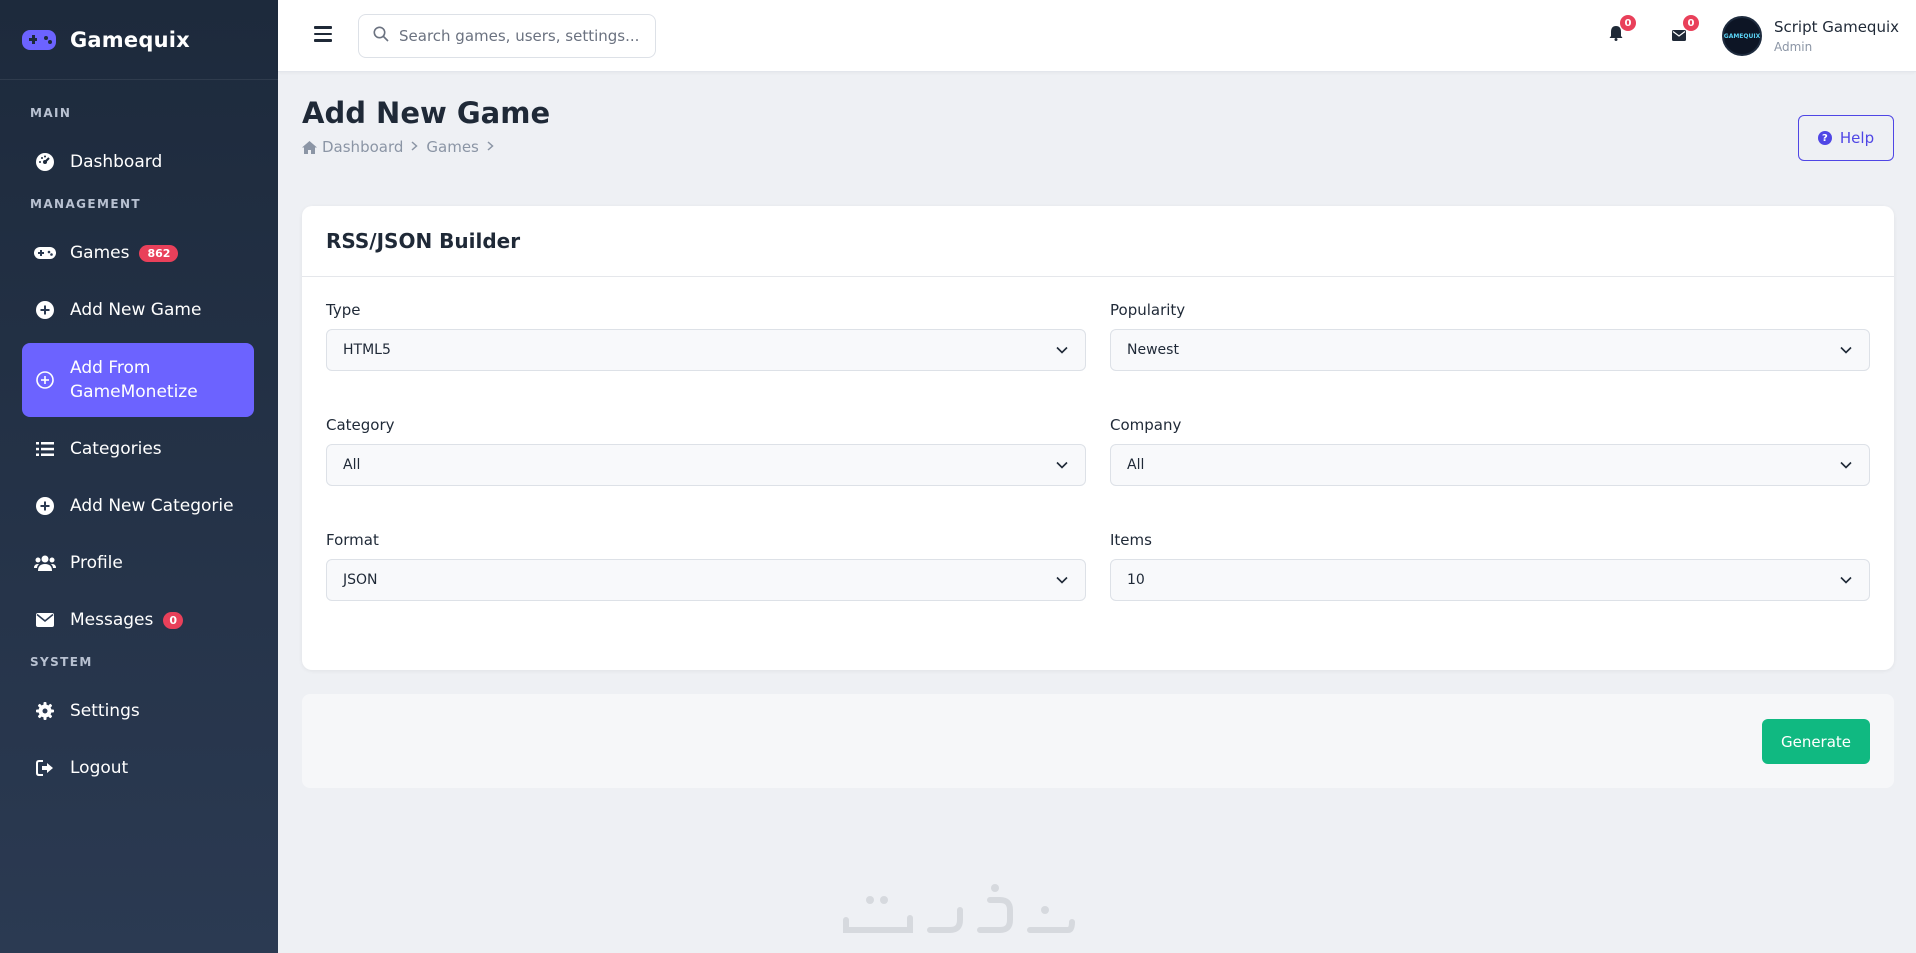  I want to click on category-select-value: All, so click(352, 465).